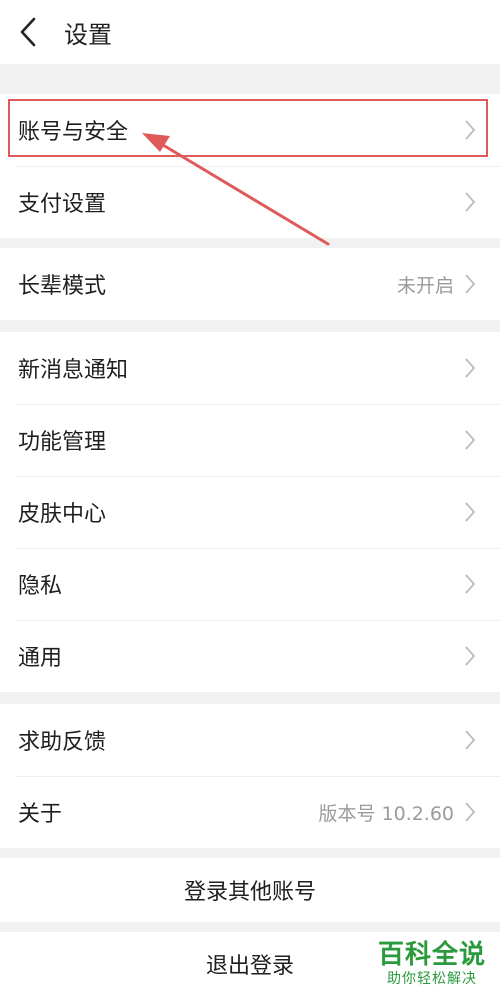  What do you see at coordinates (62, 442) in the screenshot?
I see `row-label: 功能管理` at bounding box center [62, 442].